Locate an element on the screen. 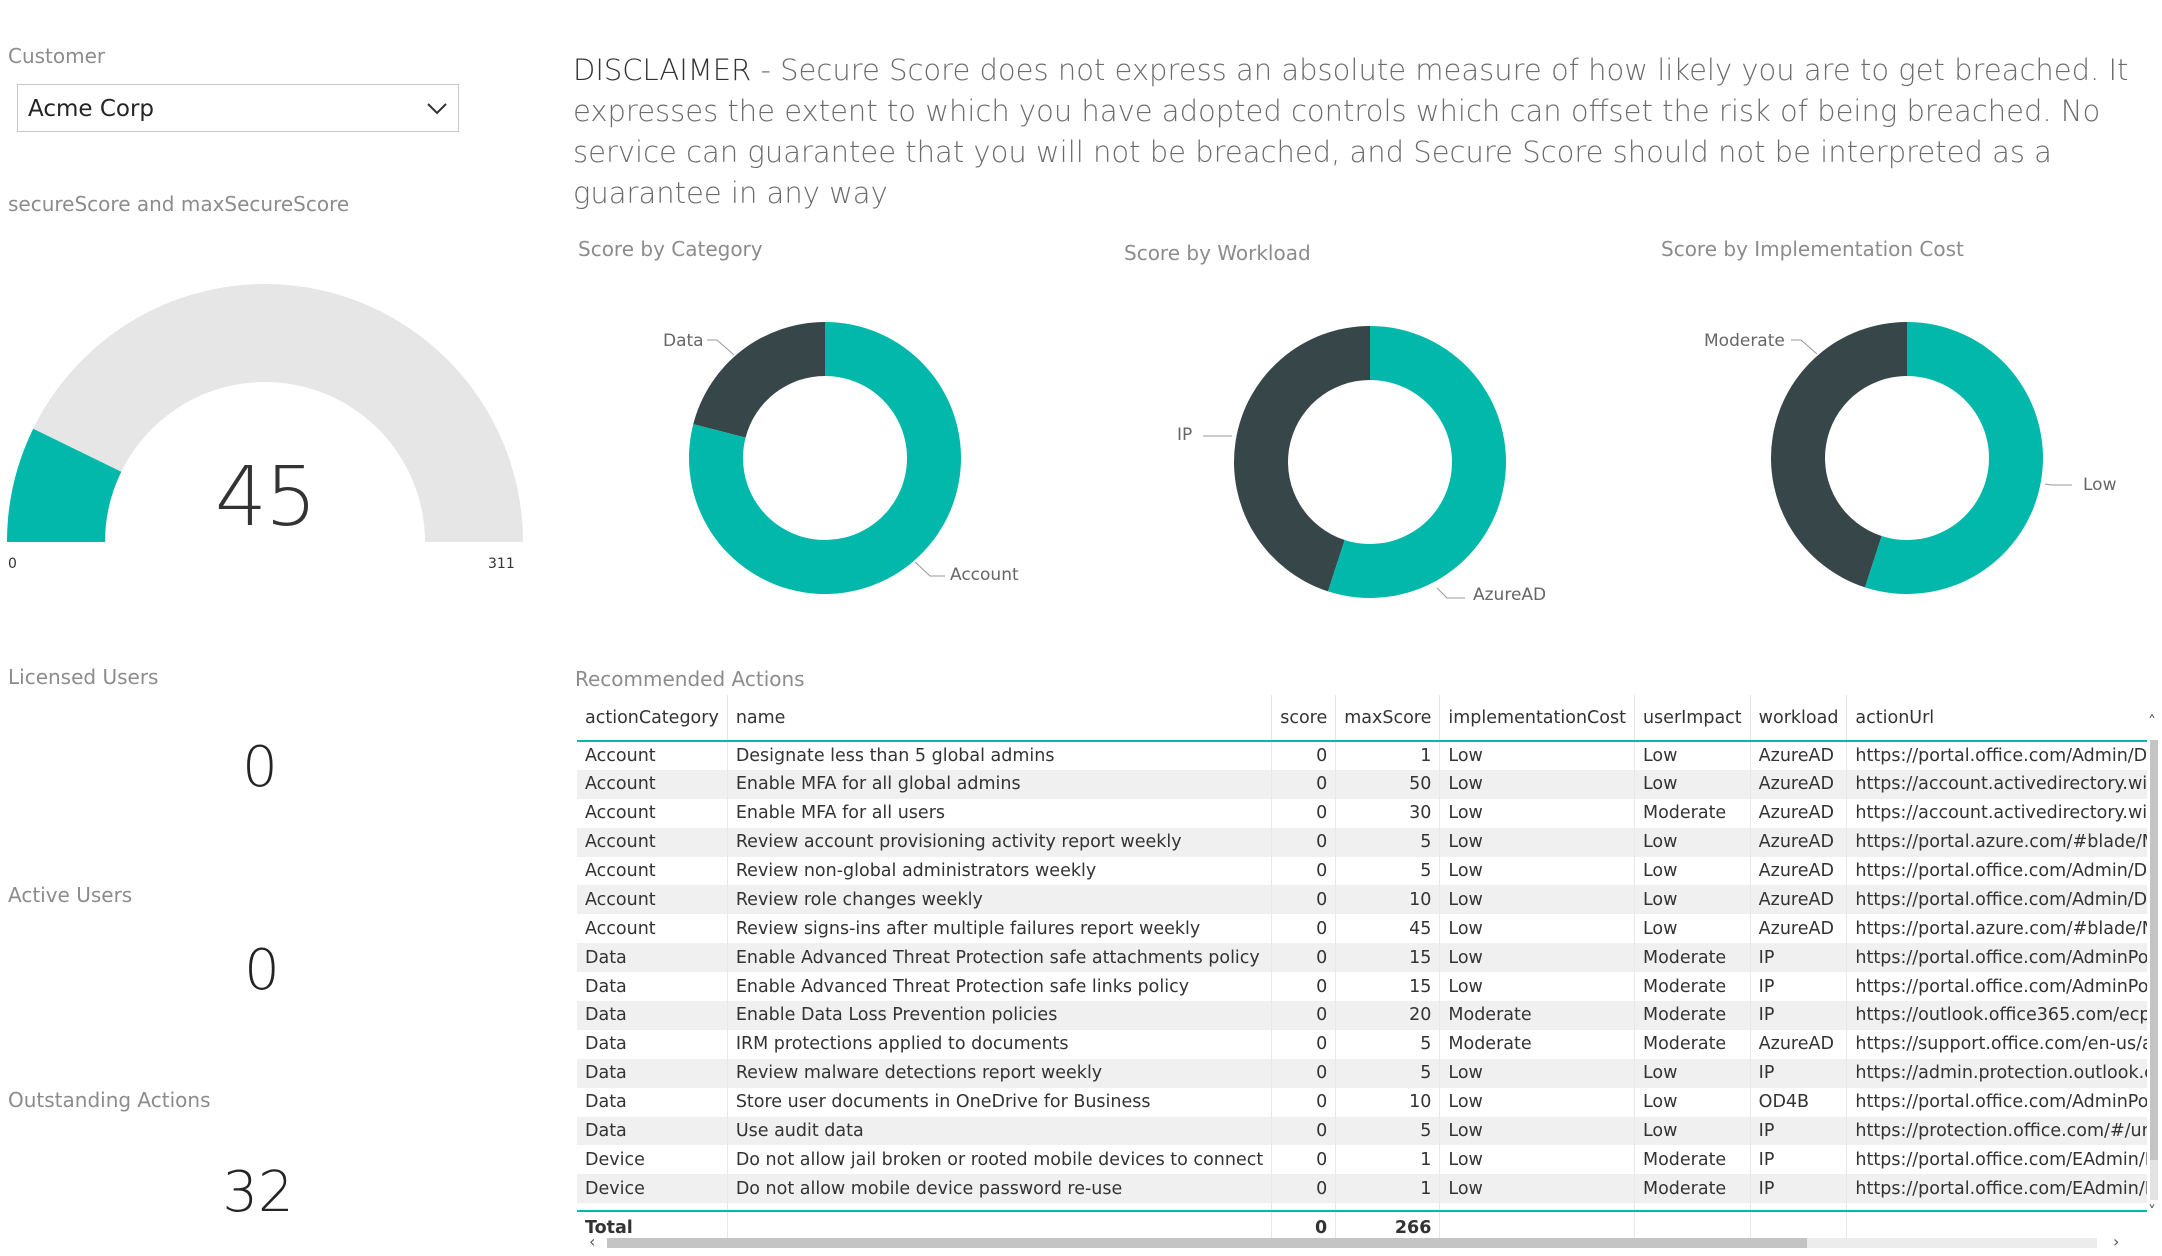 Image resolution: width=2162 pixels, height=1256 pixels. table-cell-maxScore: 1 is located at coordinates (1387, 1160).